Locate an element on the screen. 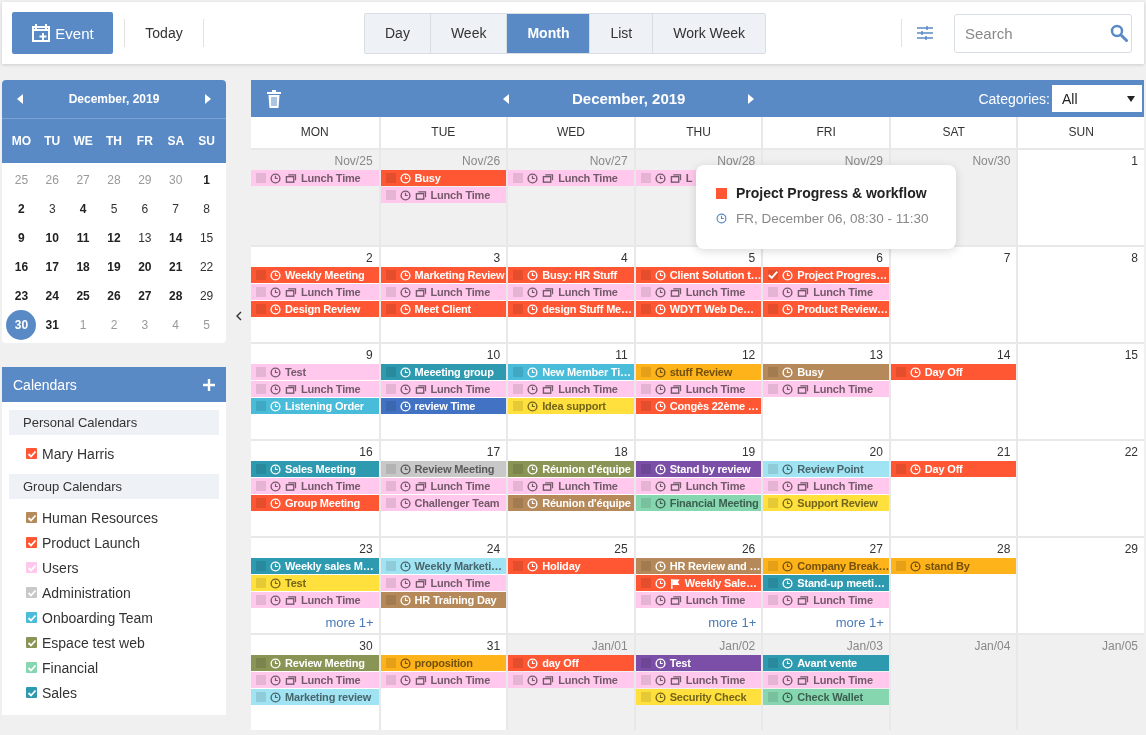 The height and width of the screenshot is (735, 1146). search-field: Search is located at coordinates (1043, 33).